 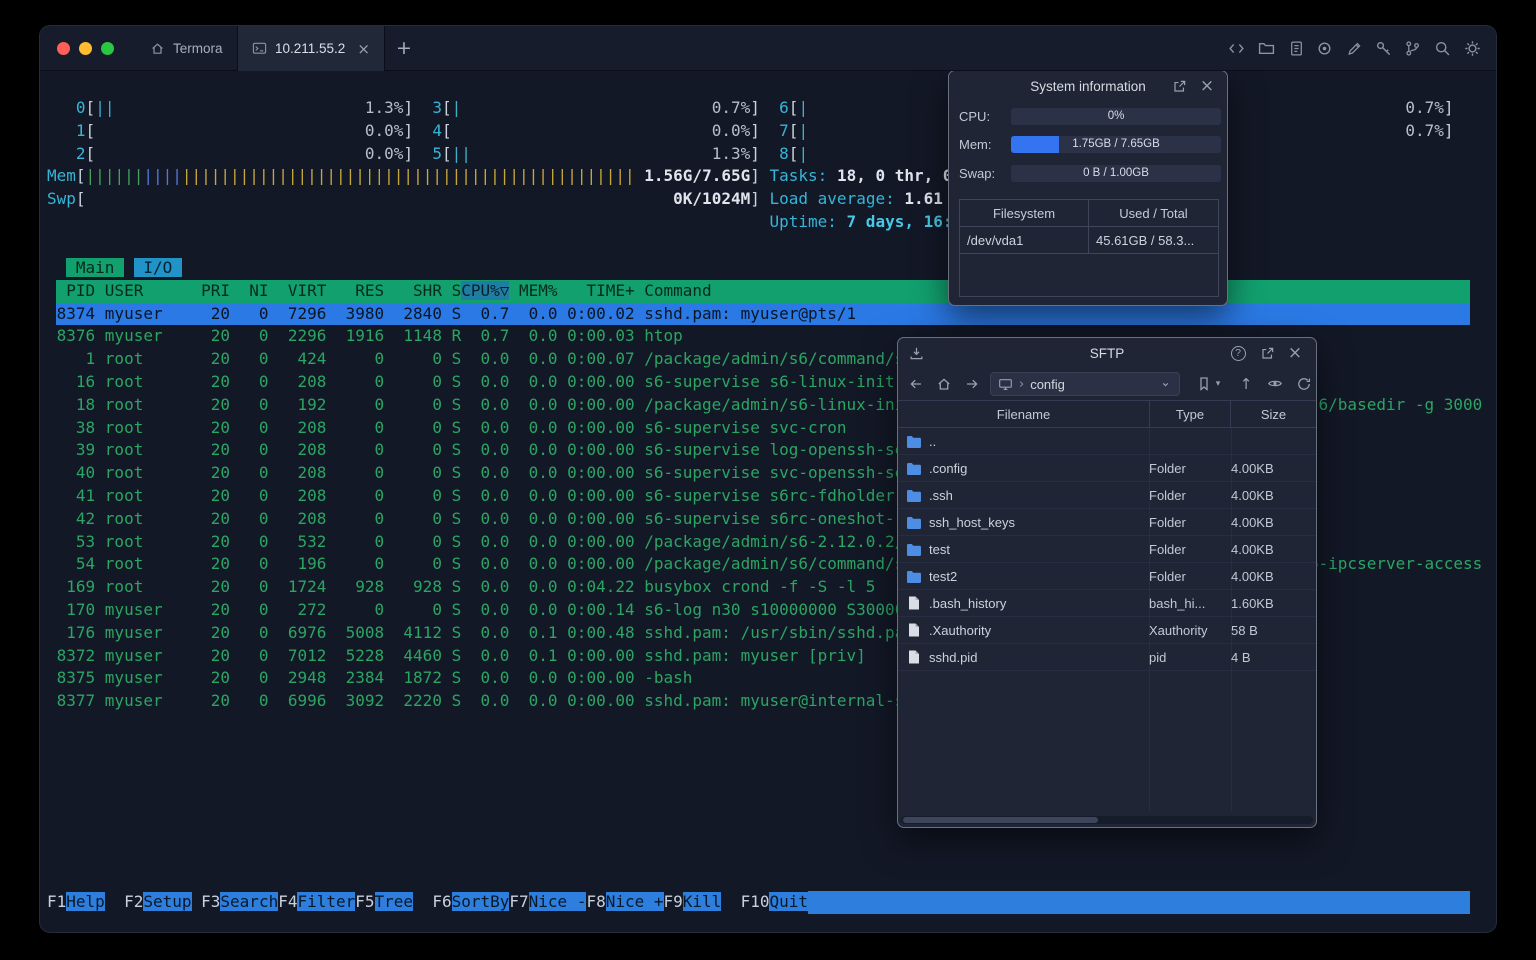 I want to click on column-size: Size, so click(x=1273, y=414).